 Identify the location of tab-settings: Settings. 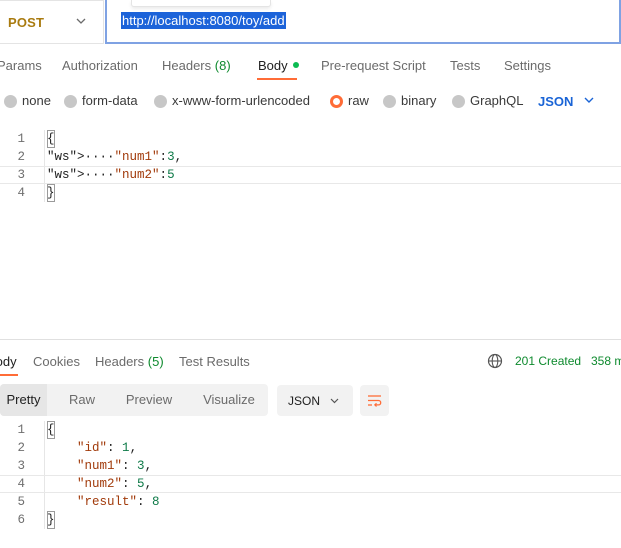
(527, 65).